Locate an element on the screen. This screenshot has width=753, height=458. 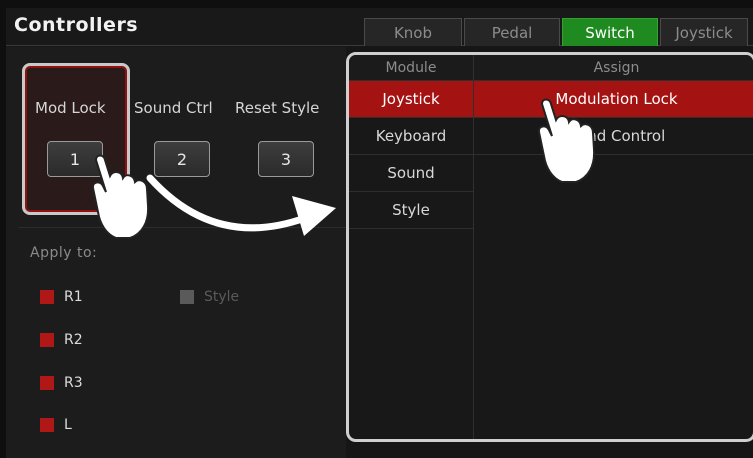
page-title: Controllers is located at coordinates (76, 25).